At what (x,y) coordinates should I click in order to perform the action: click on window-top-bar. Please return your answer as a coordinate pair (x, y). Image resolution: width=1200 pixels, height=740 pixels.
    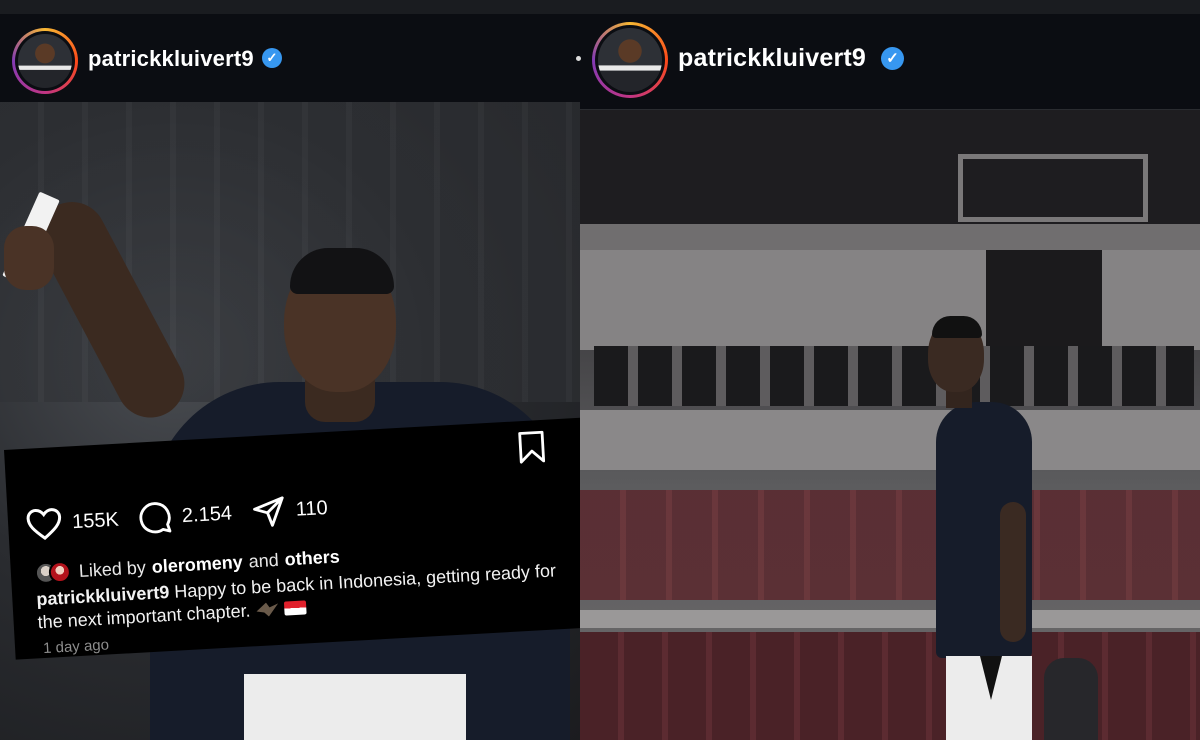
    Looking at the image, I should click on (600, 7).